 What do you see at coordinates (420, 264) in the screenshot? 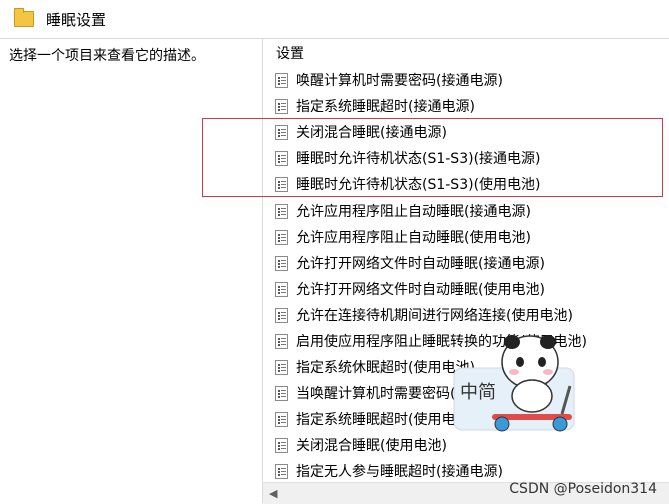
I see `list-item-label: 允许打开网络文件时自动睡眠(接通电源)` at bounding box center [420, 264].